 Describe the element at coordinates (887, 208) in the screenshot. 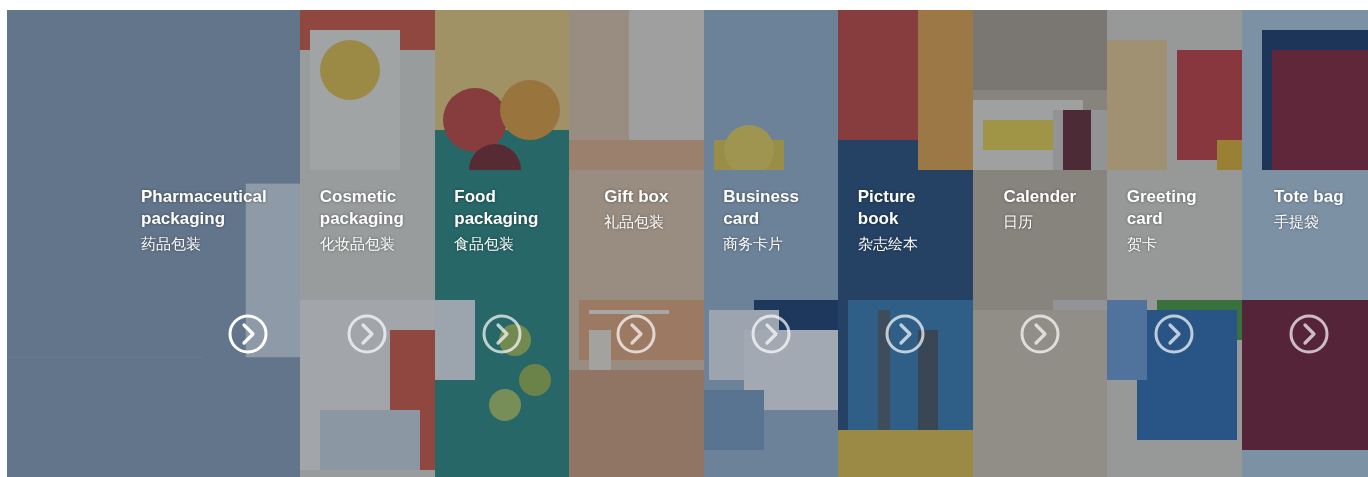

I see `category-title: Picture book` at that location.